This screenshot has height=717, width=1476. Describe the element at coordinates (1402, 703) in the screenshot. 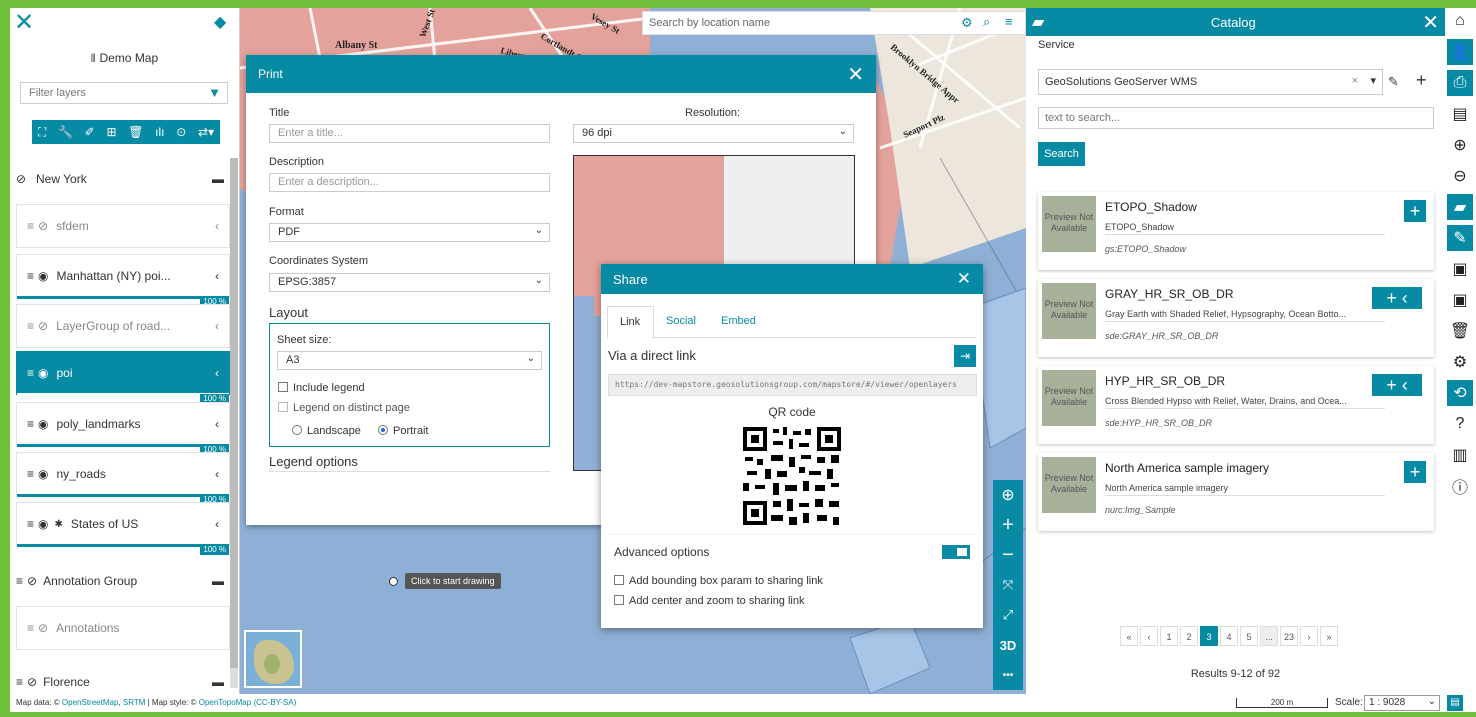

I see `scale-select: 1 : 9028 ⌄` at that location.